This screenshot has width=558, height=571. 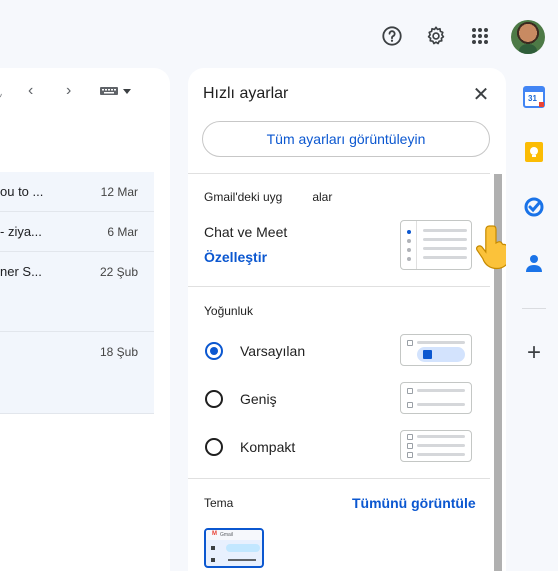 What do you see at coordinates (243, 548) in the screenshot?
I see `thumb-pill` at bounding box center [243, 548].